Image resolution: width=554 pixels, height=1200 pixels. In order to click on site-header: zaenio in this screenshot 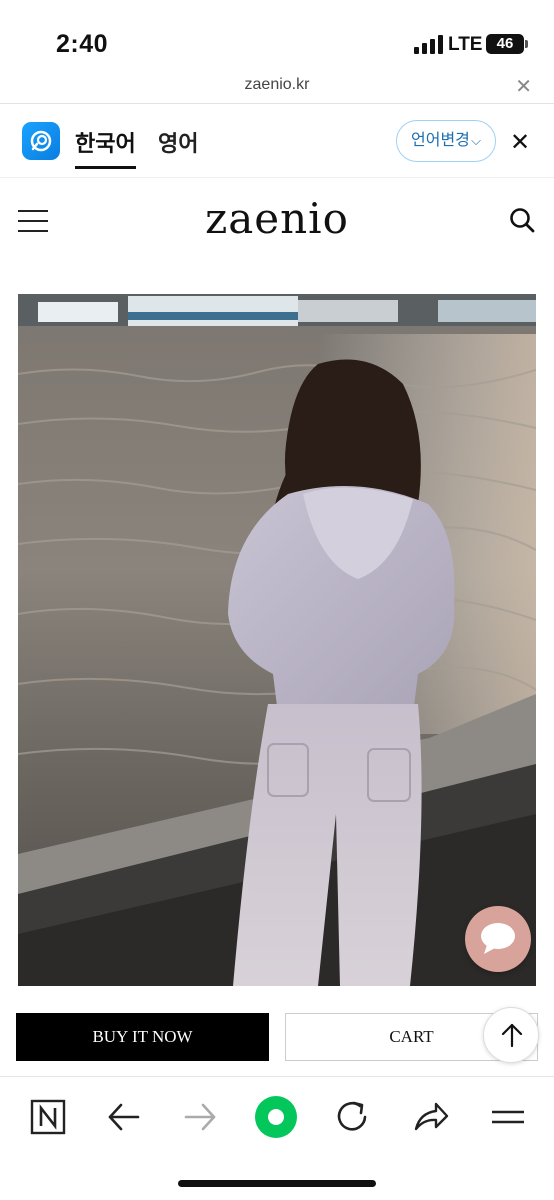, I will do `click(277, 223)`.